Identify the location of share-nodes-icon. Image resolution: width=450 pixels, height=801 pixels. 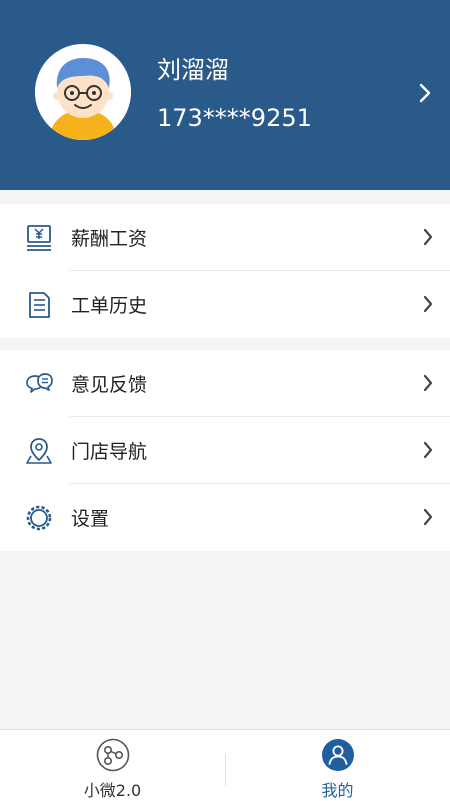
(113, 755).